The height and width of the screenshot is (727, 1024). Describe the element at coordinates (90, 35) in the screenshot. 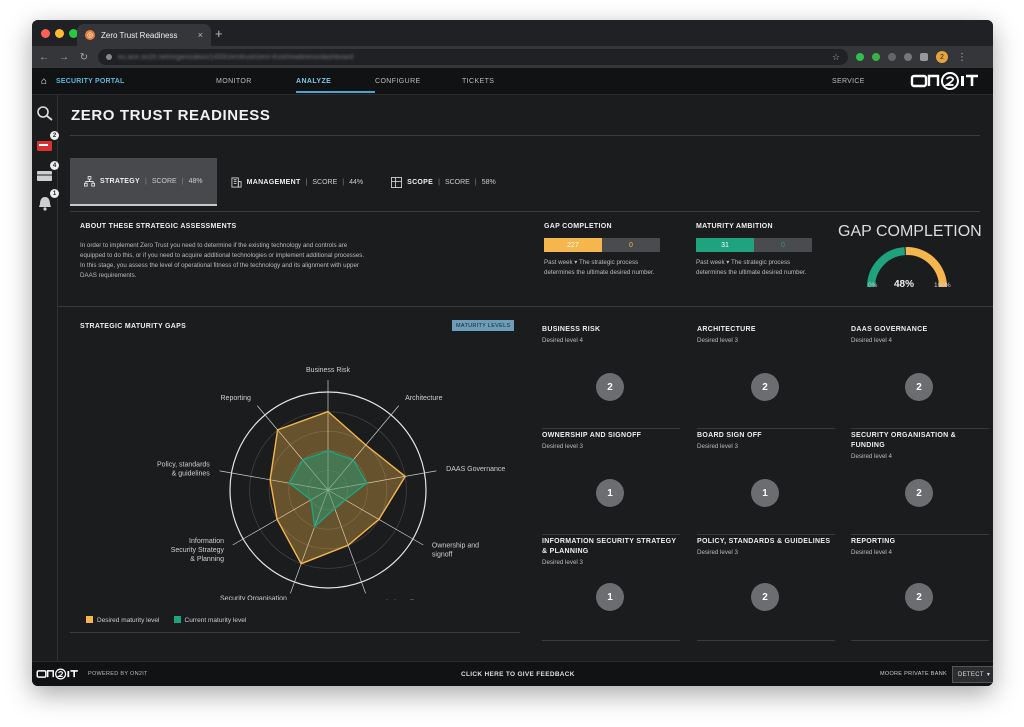

I see `favicon-icon: ◎` at that location.